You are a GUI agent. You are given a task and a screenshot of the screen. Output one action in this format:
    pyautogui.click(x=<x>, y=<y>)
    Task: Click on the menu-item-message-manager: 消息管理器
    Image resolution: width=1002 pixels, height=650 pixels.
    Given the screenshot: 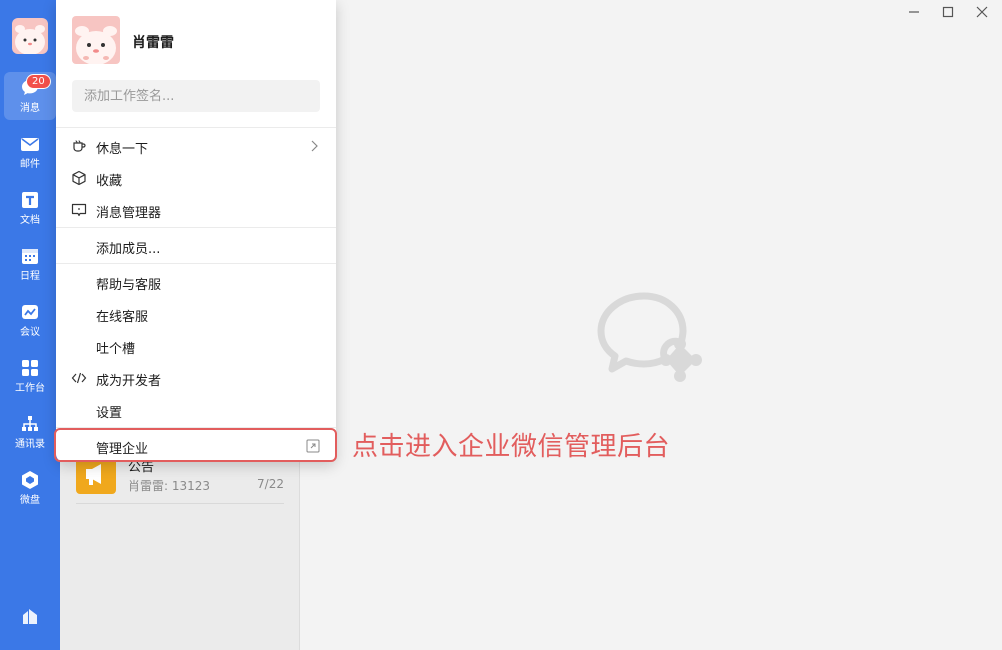 What is the action you would take?
    pyautogui.click(x=196, y=210)
    